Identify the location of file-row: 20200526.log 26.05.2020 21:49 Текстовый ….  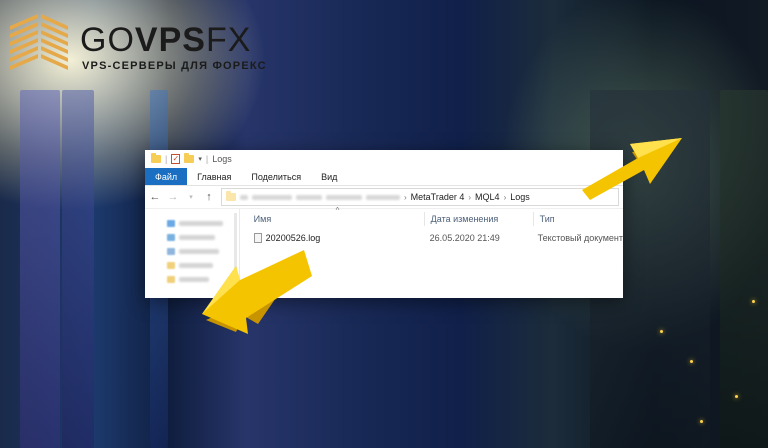
(431, 238).